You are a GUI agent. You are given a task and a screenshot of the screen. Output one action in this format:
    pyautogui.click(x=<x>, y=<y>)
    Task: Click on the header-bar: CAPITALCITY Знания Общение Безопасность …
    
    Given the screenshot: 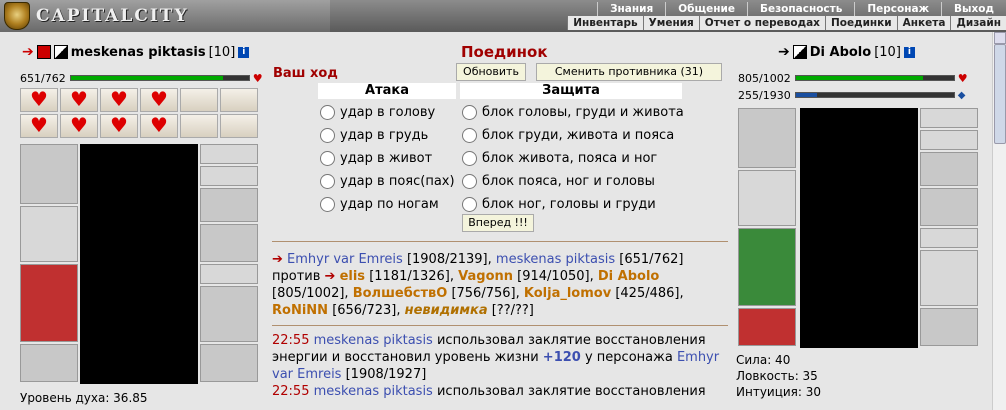 What is the action you would take?
    pyautogui.click(x=503, y=16)
    